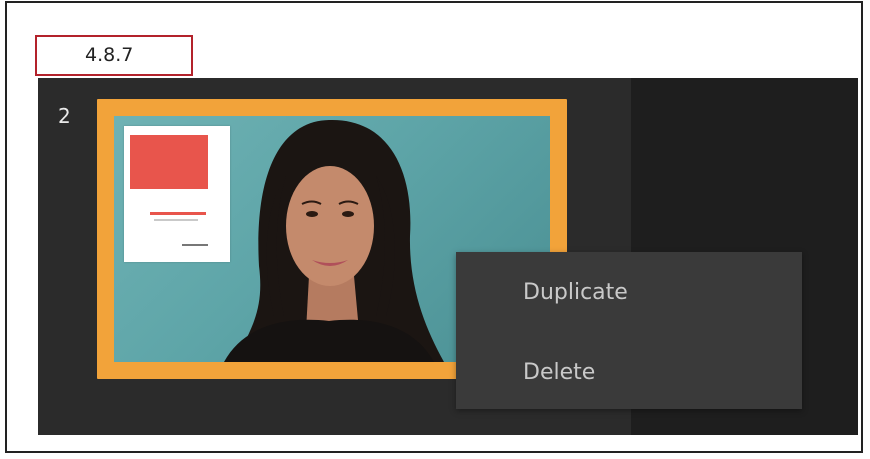 This screenshot has height=459, width=870. What do you see at coordinates (629, 373) in the screenshot?
I see `delete-menu-item: Delete` at bounding box center [629, 373].